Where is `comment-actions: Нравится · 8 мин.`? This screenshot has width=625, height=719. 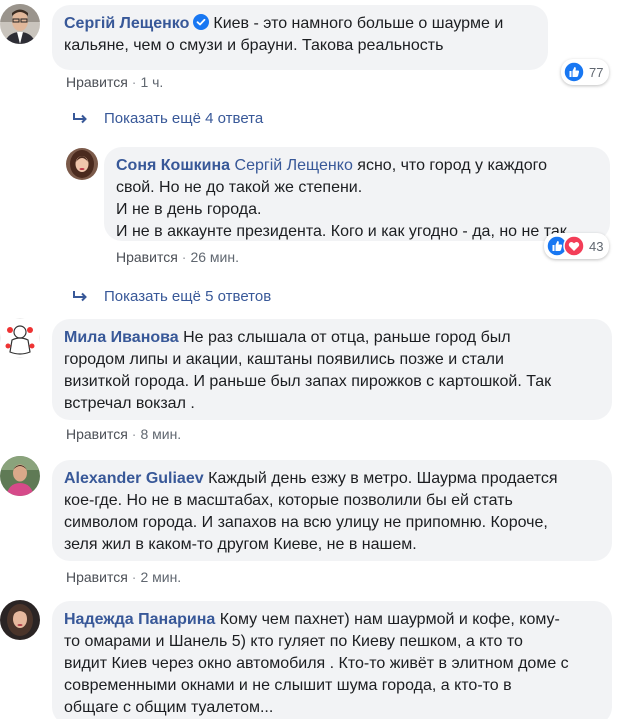
comment-actions: Нравится · 8 мин. is located at coordinates (124, 434).